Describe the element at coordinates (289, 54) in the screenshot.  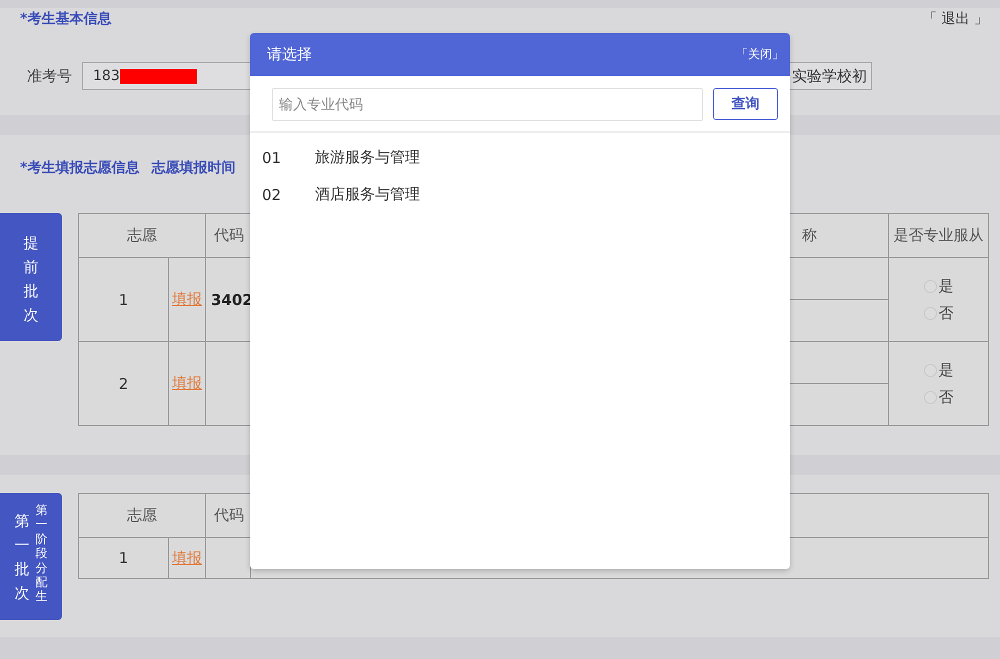
I see `dialog-title: 请选择` at that location.